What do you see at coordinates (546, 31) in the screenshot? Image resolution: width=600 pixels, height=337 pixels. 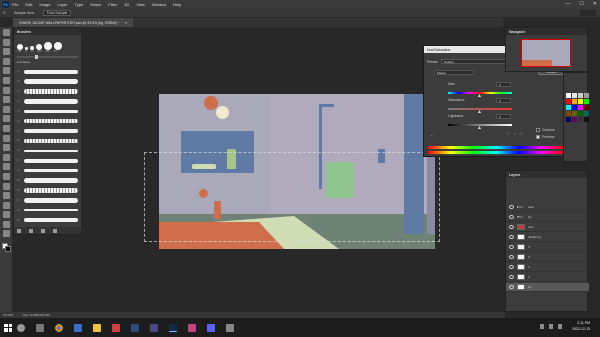 I see `navigator-panel-title: Navigator` at bounding box center [546, 31].